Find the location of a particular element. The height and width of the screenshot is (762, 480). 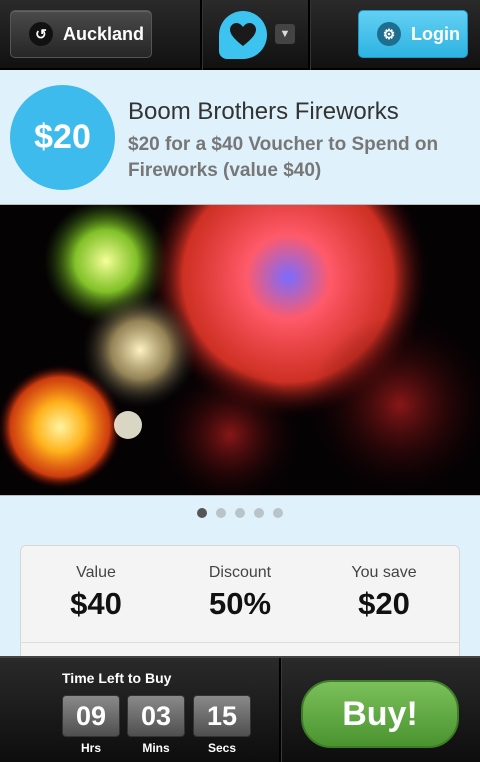

triangle-down-icon: ▼ is located at coordinates (285, 34).